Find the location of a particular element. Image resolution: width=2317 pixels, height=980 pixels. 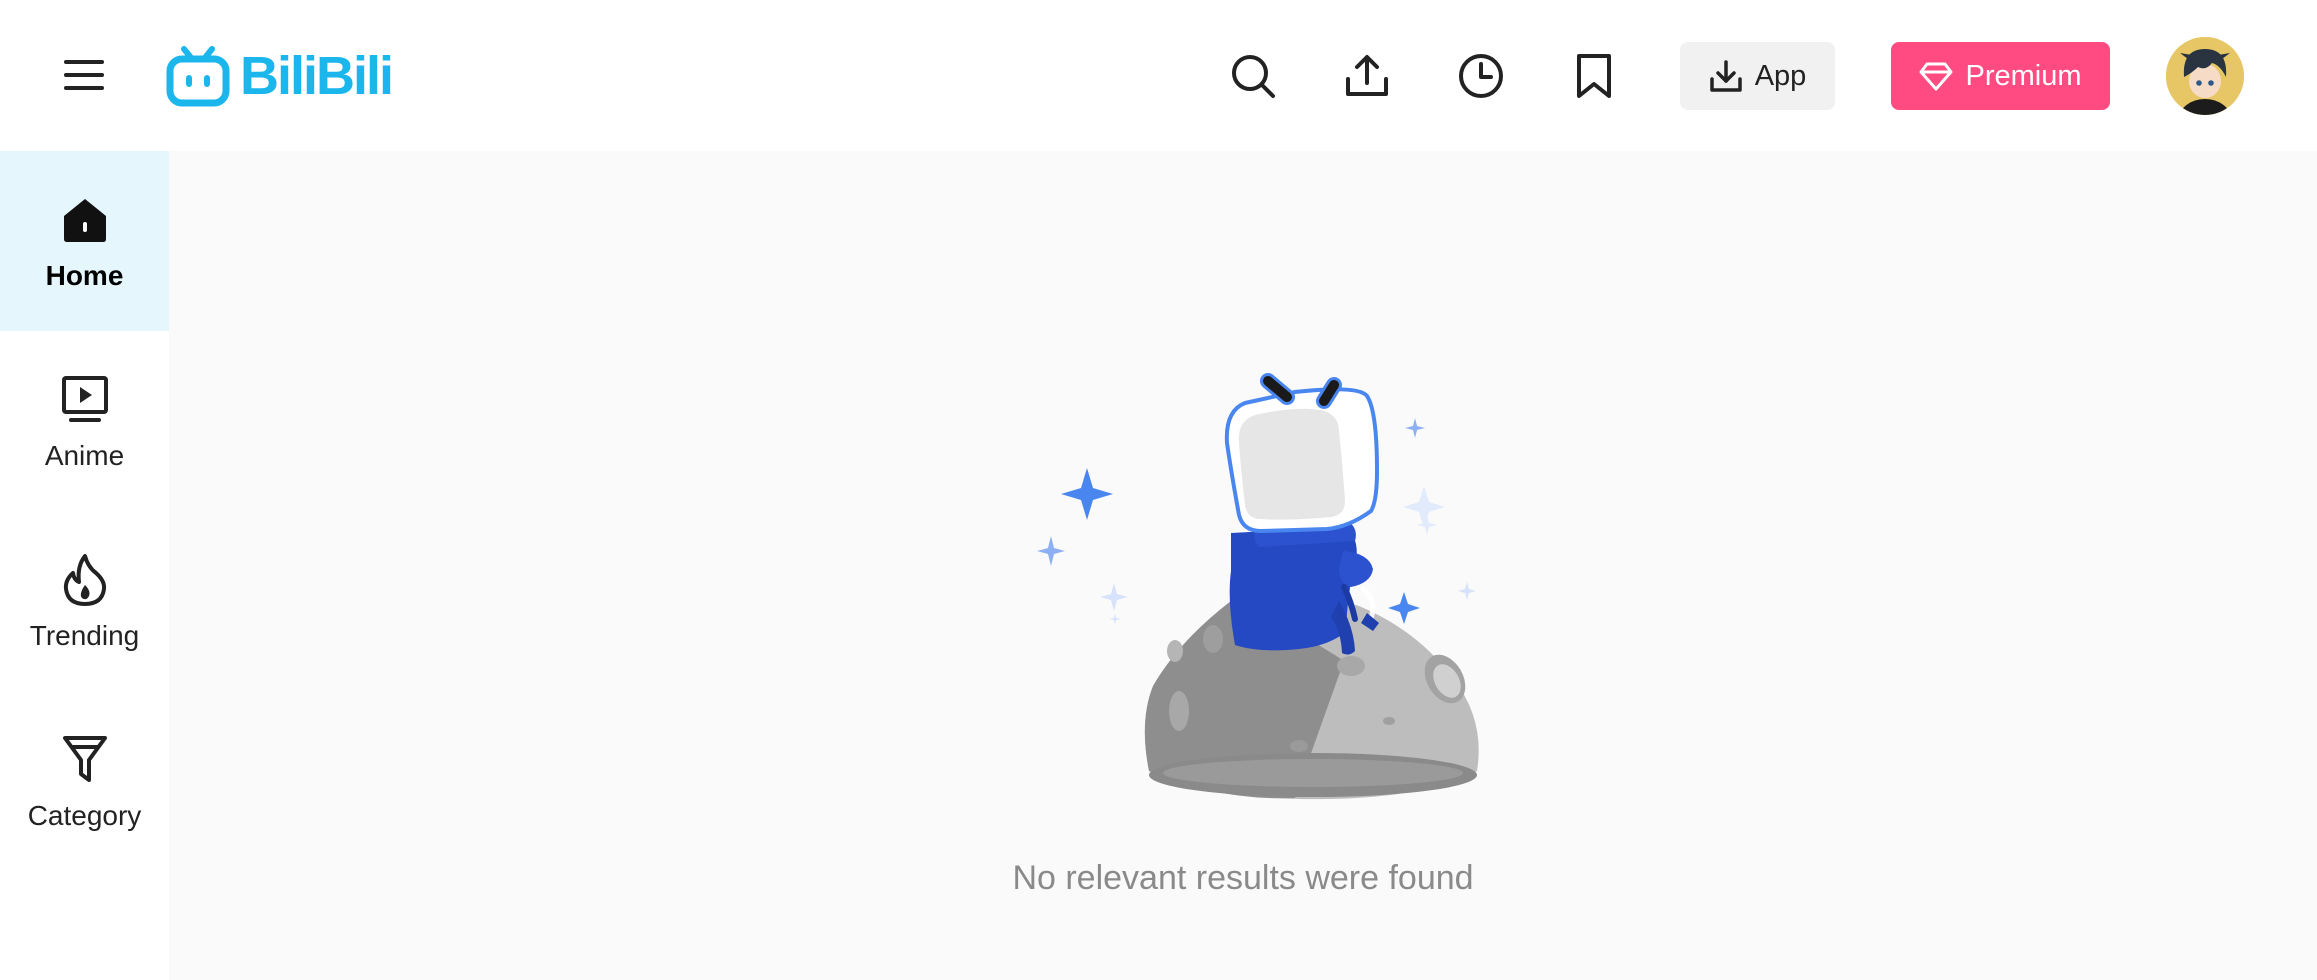

search-button is located at coordinates (1253, 76).